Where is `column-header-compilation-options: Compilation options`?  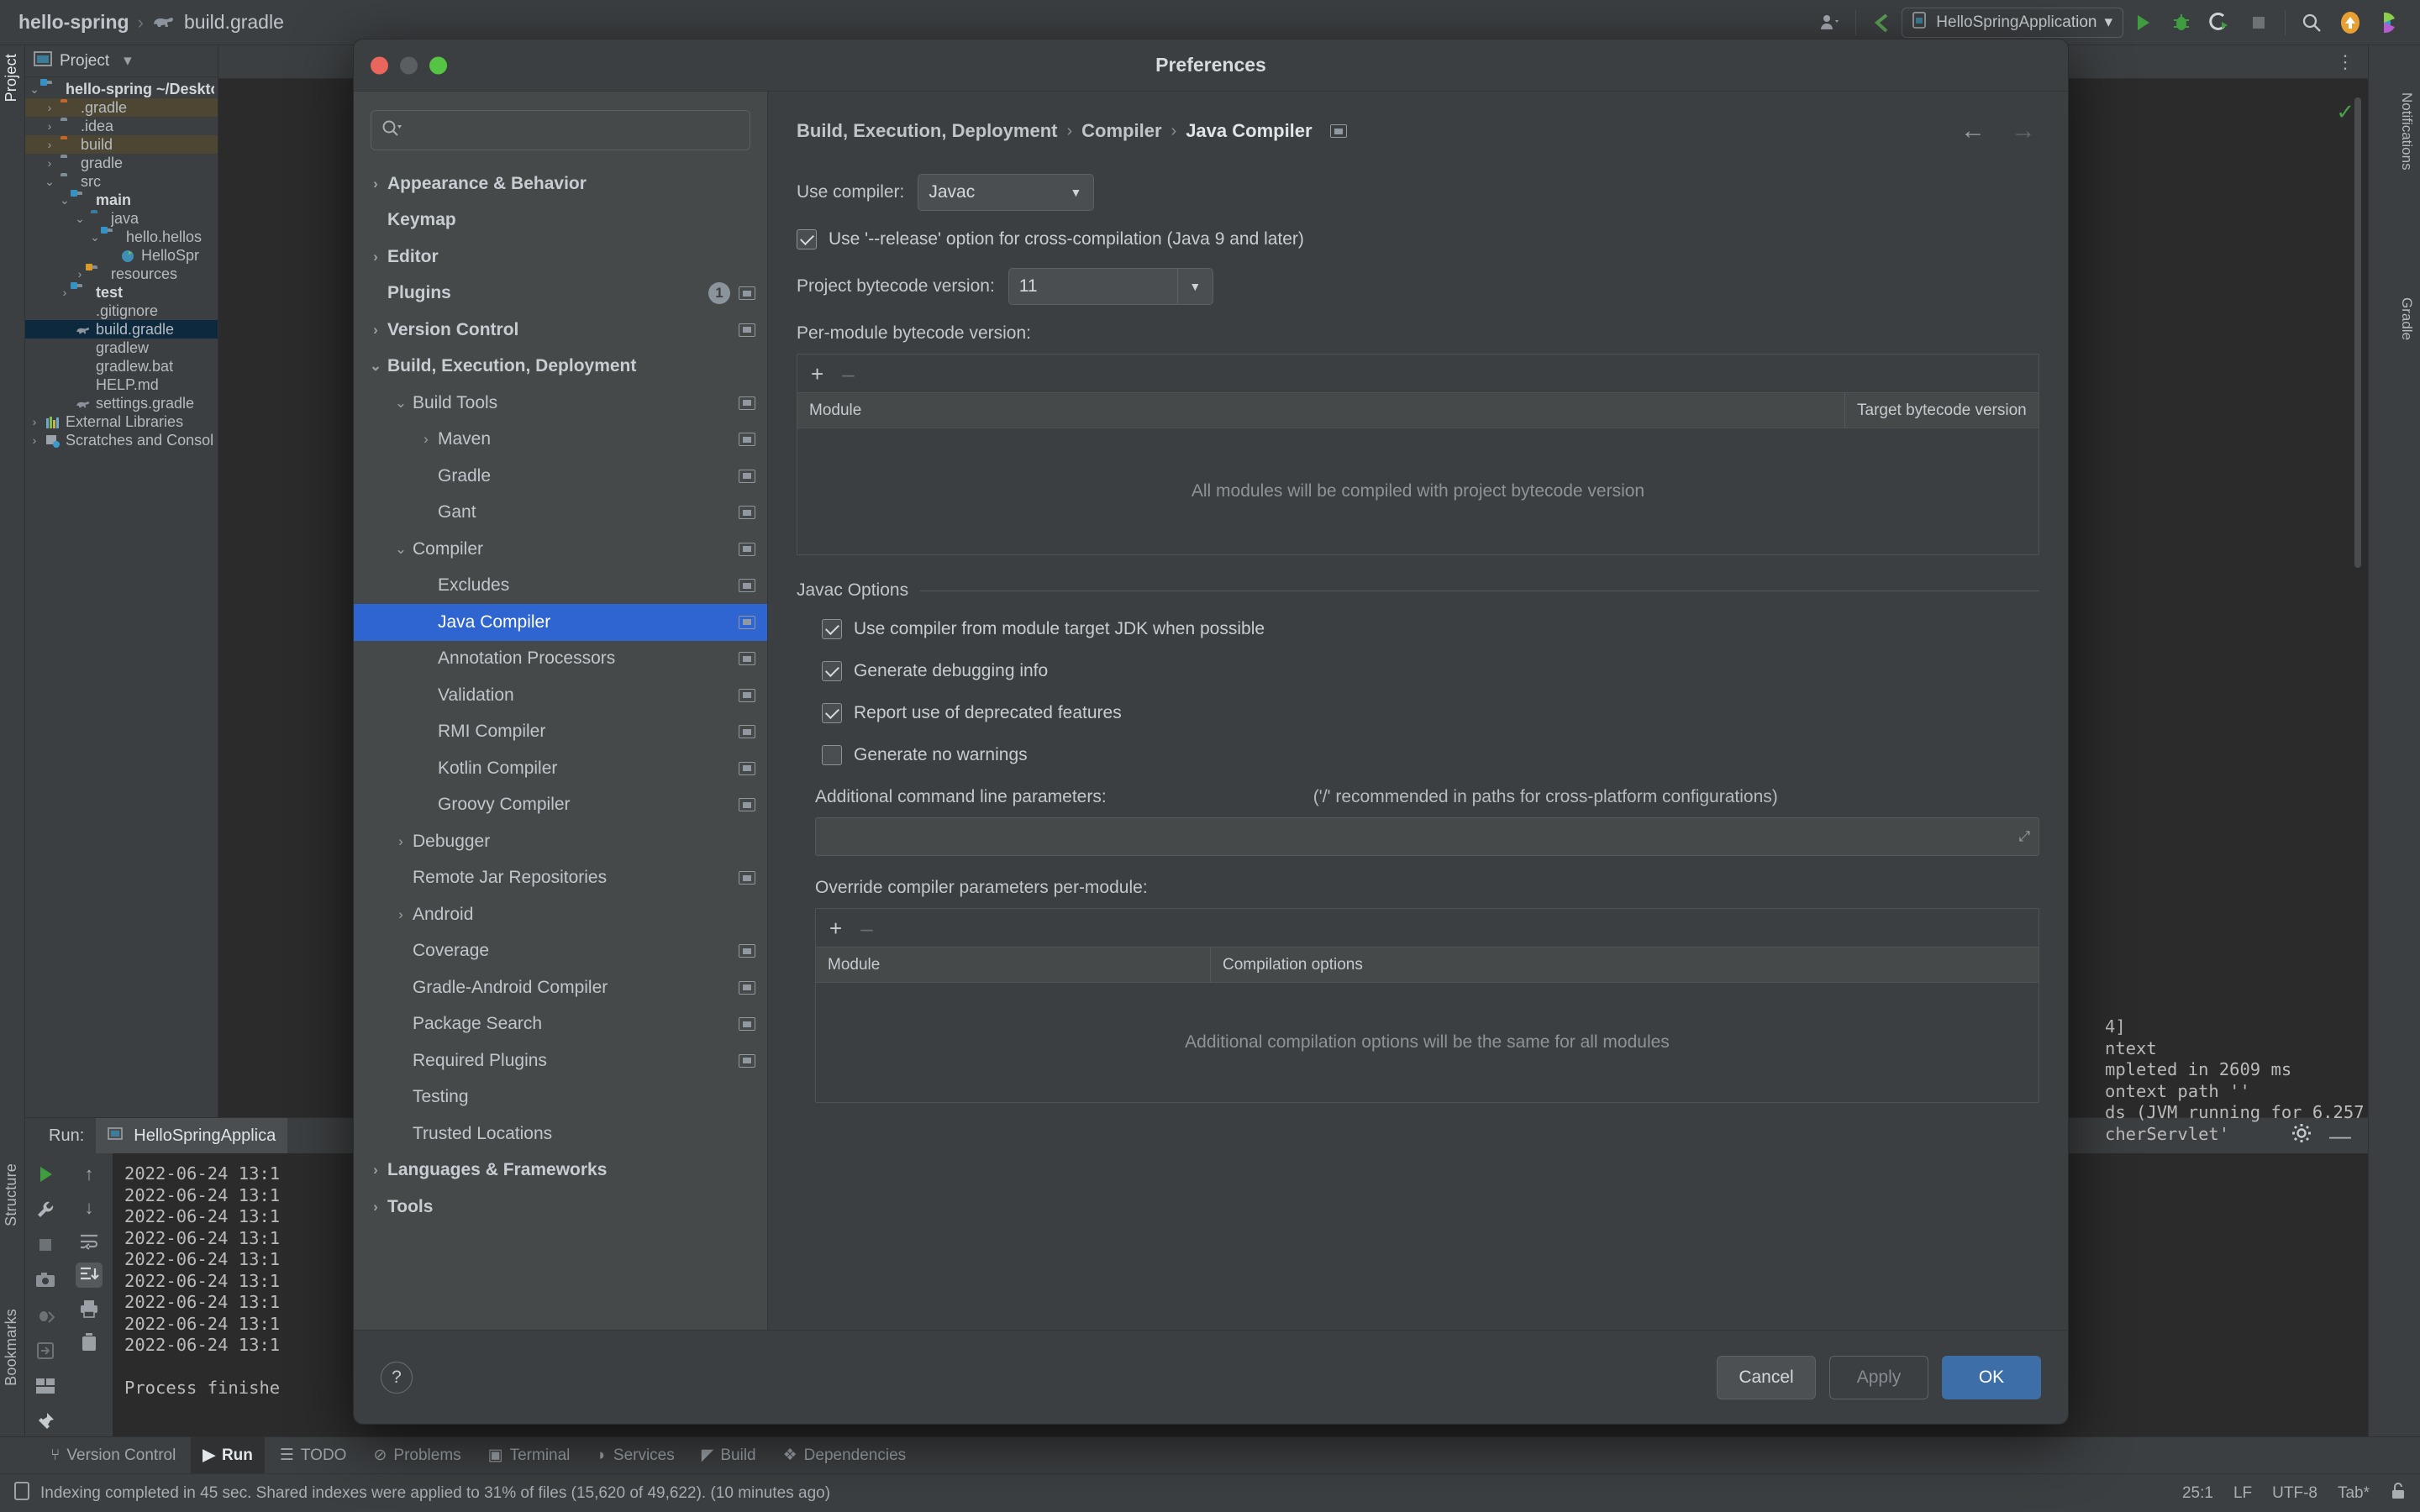
column-header-compilation-options: Compilation options is located at coordinates (1625, 965).